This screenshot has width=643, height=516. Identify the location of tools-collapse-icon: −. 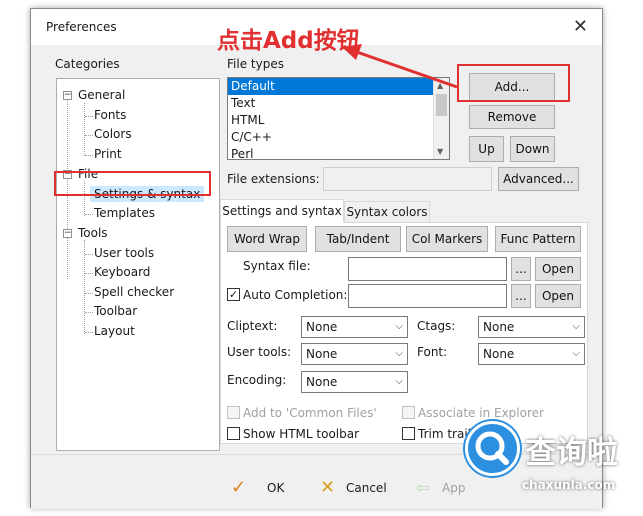
(67, 233).